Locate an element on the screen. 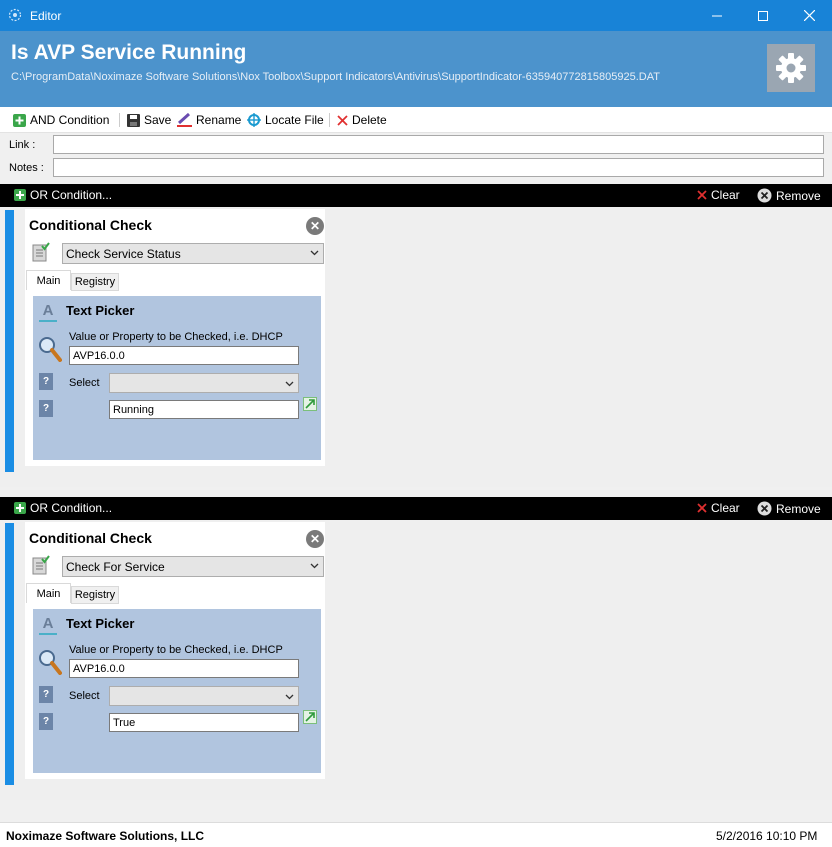 The width and height of the screenshot is (832, 847). gear-icon is located at coordinates (791, 68).